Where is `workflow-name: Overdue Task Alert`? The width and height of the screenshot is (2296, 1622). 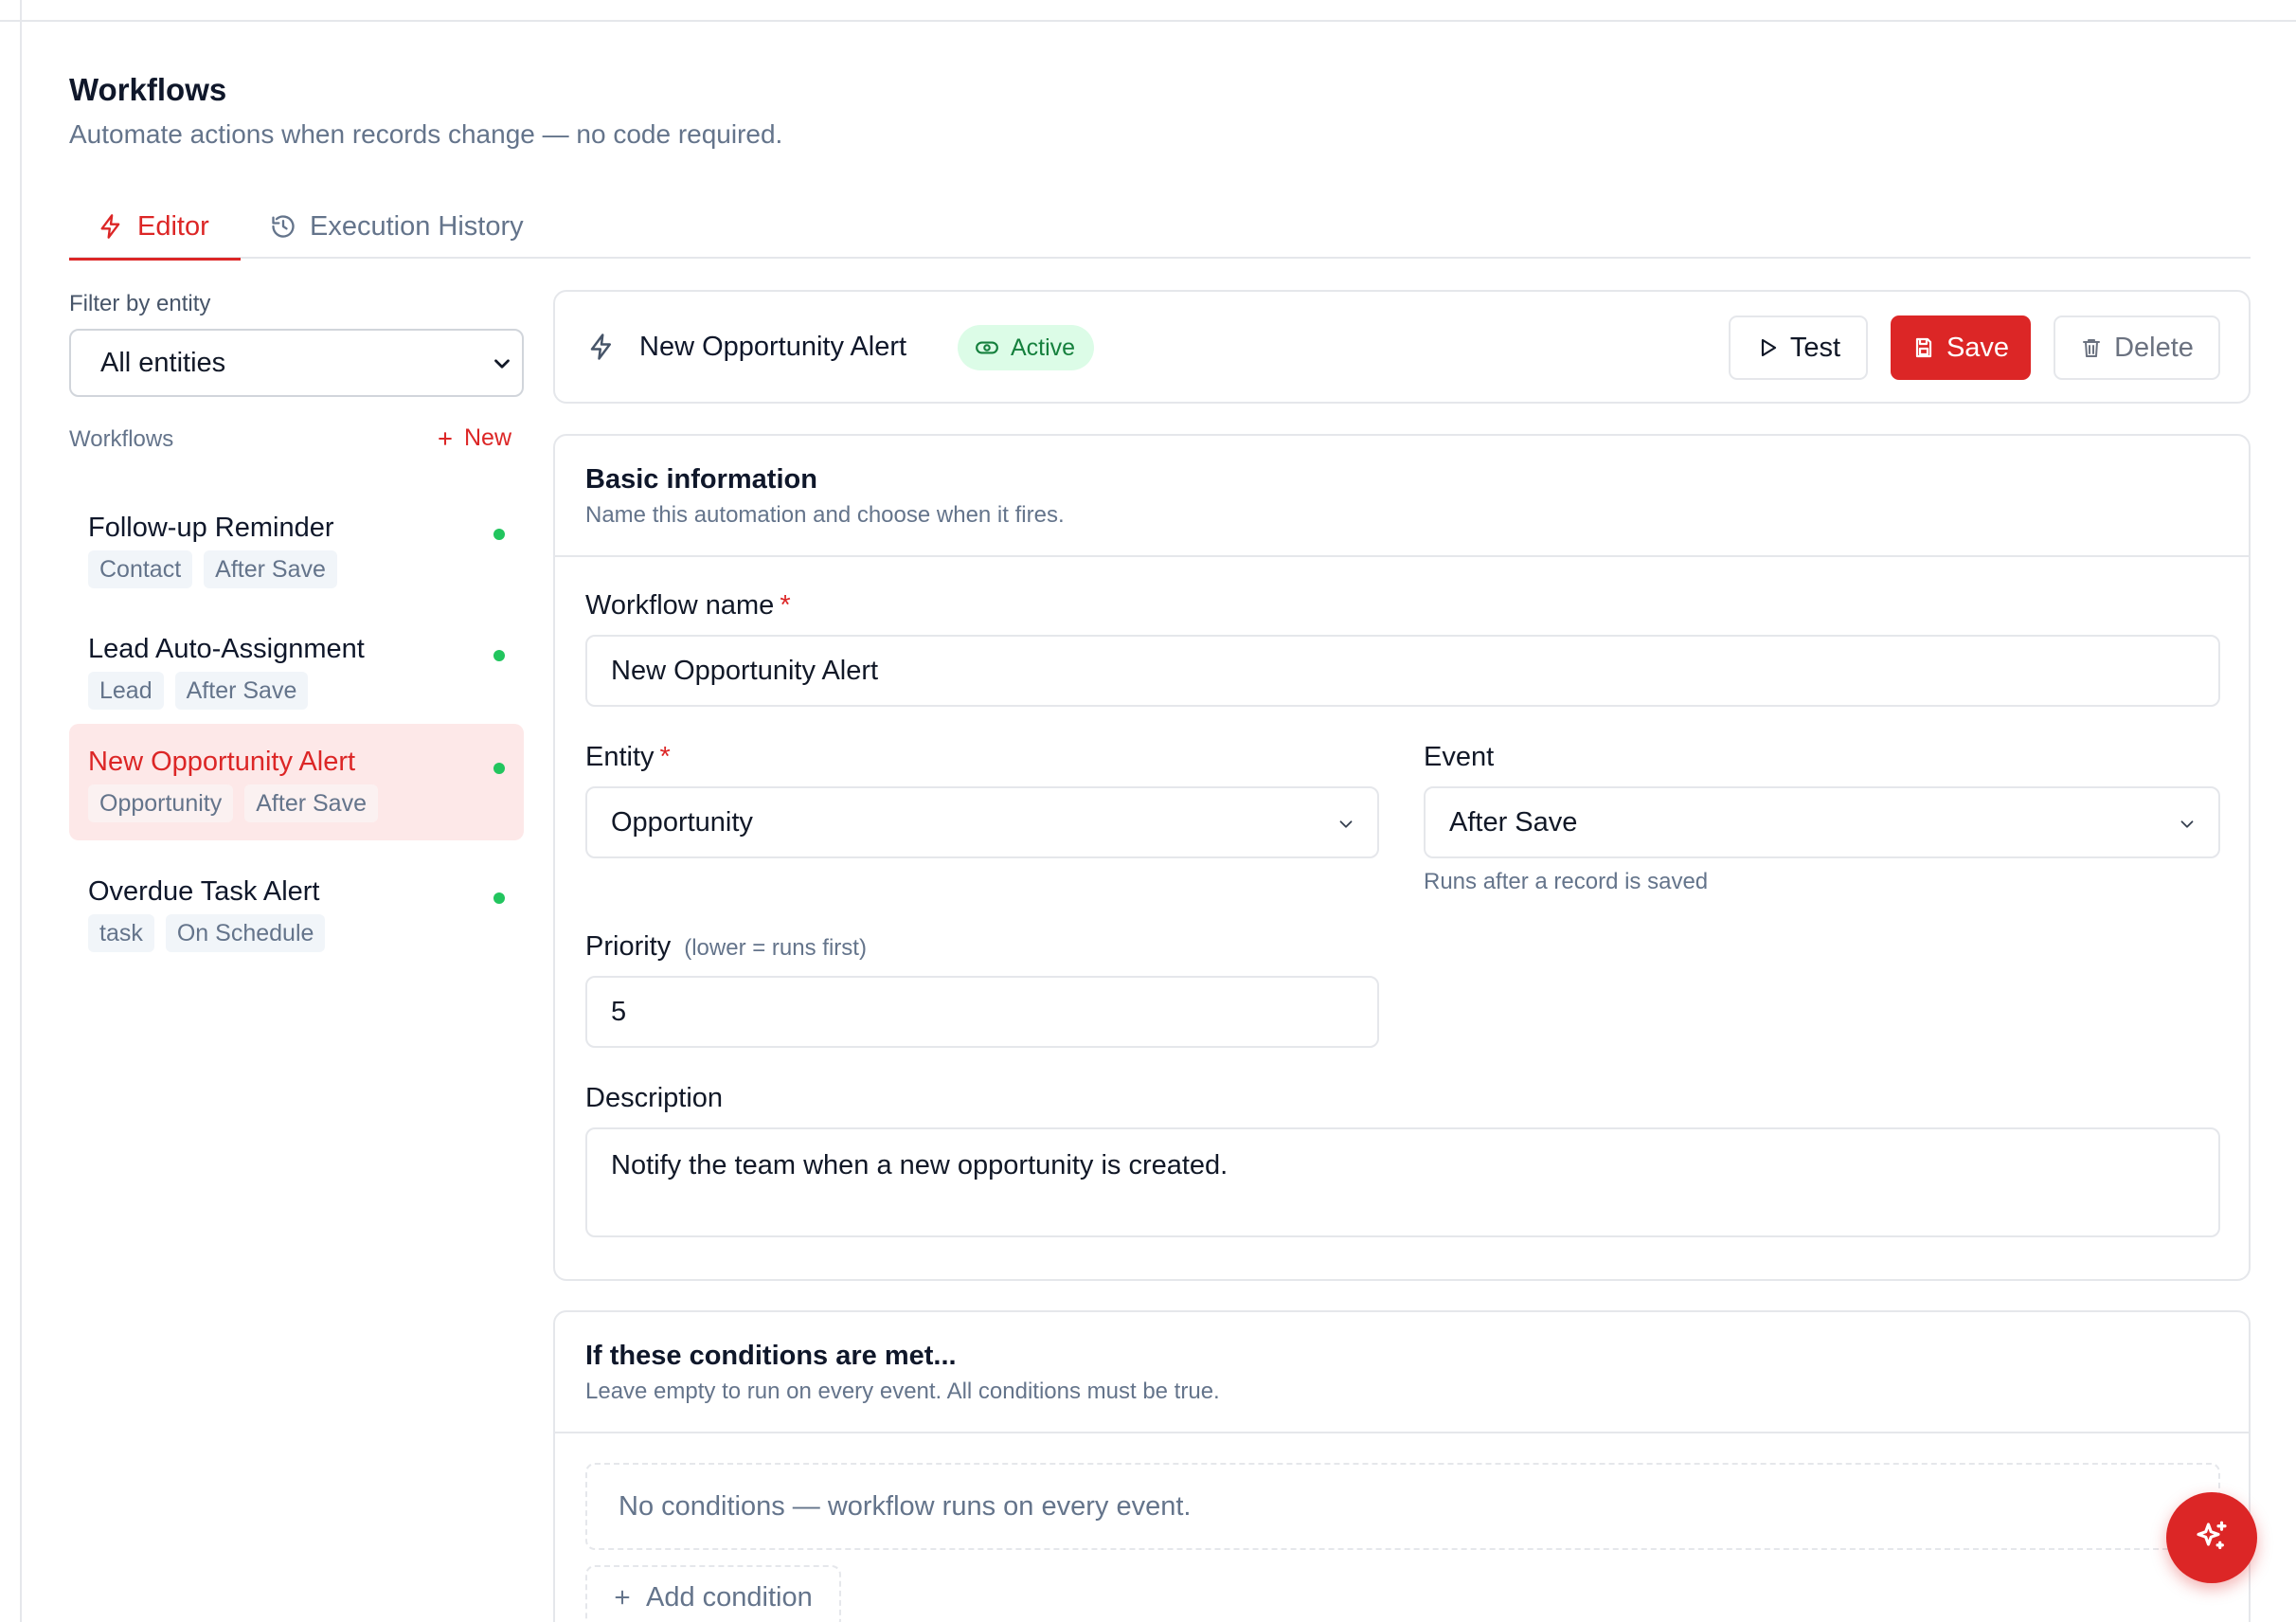 workflow-name: Overdue Task Alert is located at coordinates (204, 891).